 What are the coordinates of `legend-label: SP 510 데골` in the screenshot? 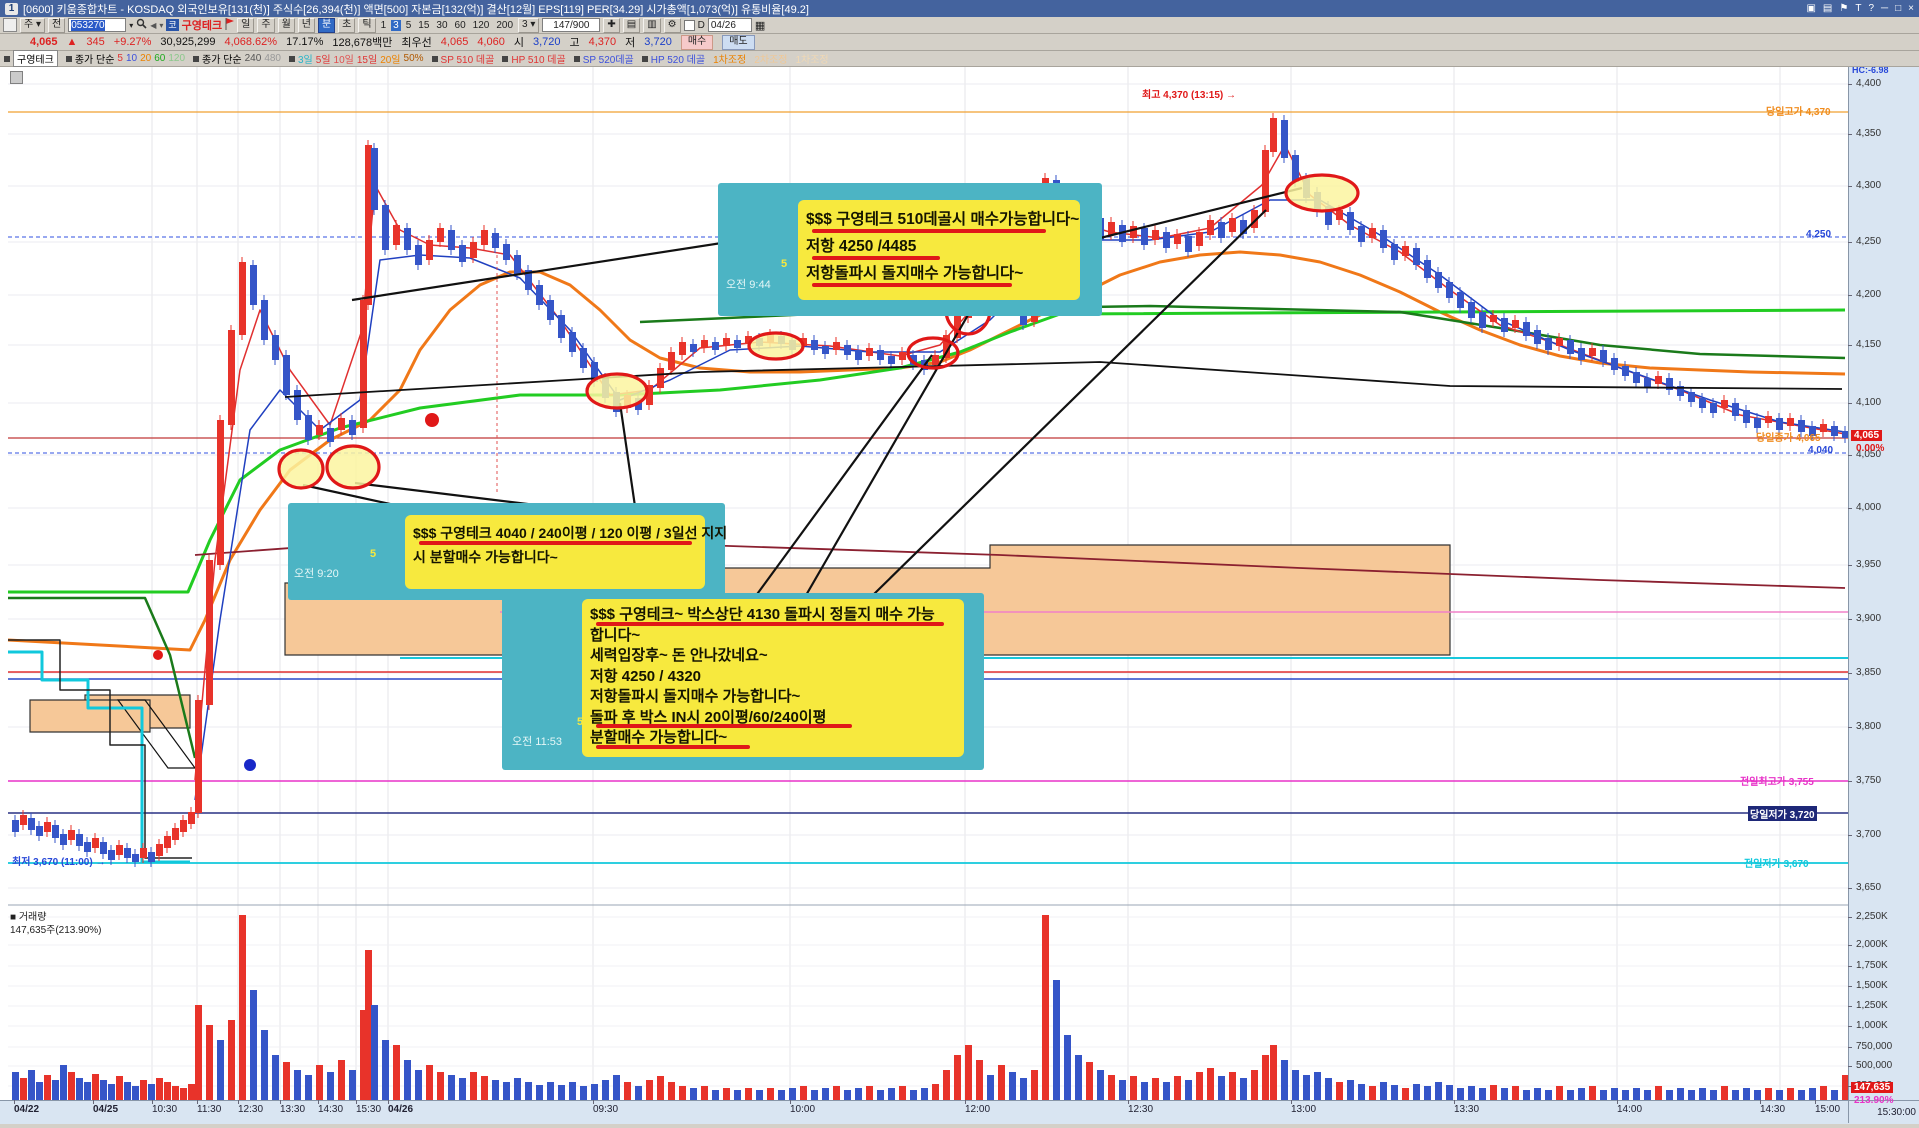 It's located at (467, 60).